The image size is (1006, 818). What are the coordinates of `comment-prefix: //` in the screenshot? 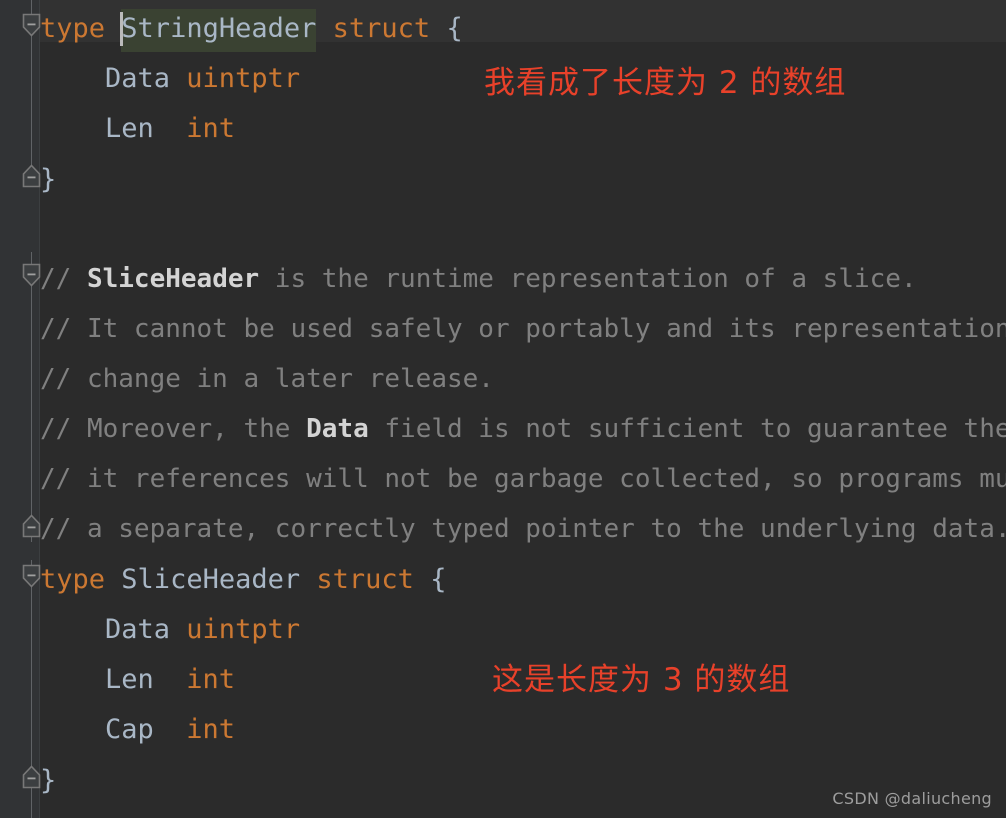 It's located at (63, 279).